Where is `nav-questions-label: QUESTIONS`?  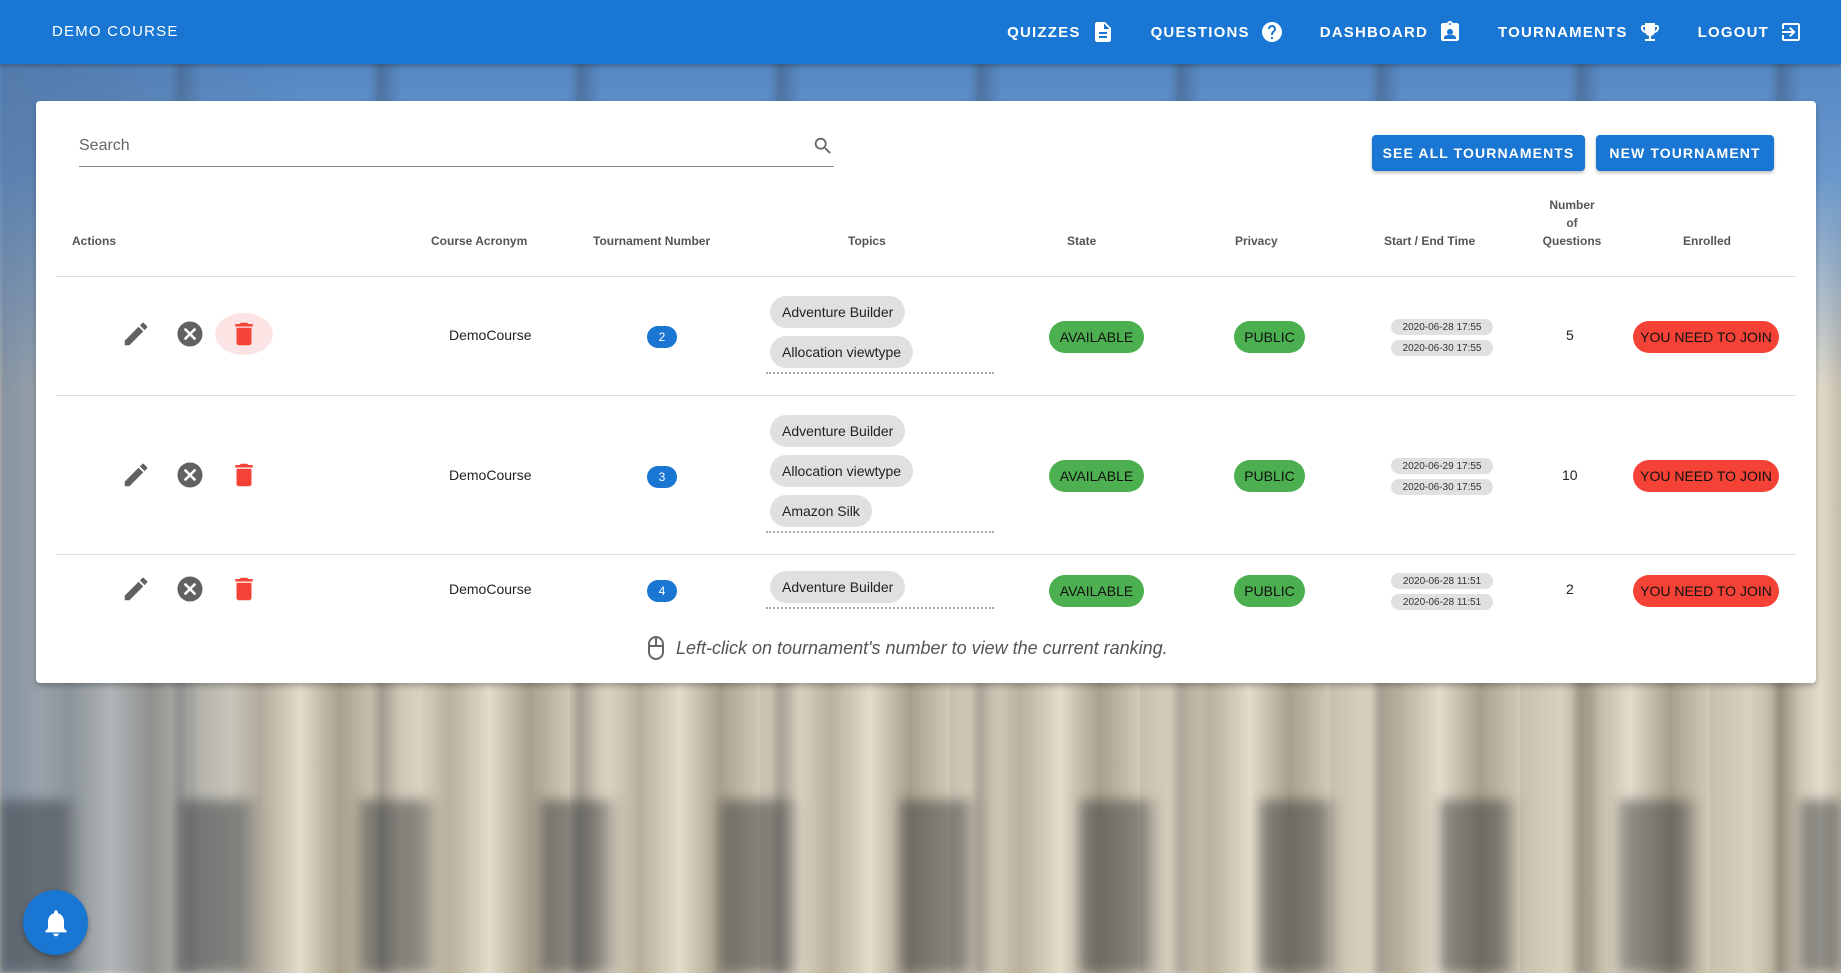
nav-questions-label: QUESTIONS is located at coordinates (1200, 32).